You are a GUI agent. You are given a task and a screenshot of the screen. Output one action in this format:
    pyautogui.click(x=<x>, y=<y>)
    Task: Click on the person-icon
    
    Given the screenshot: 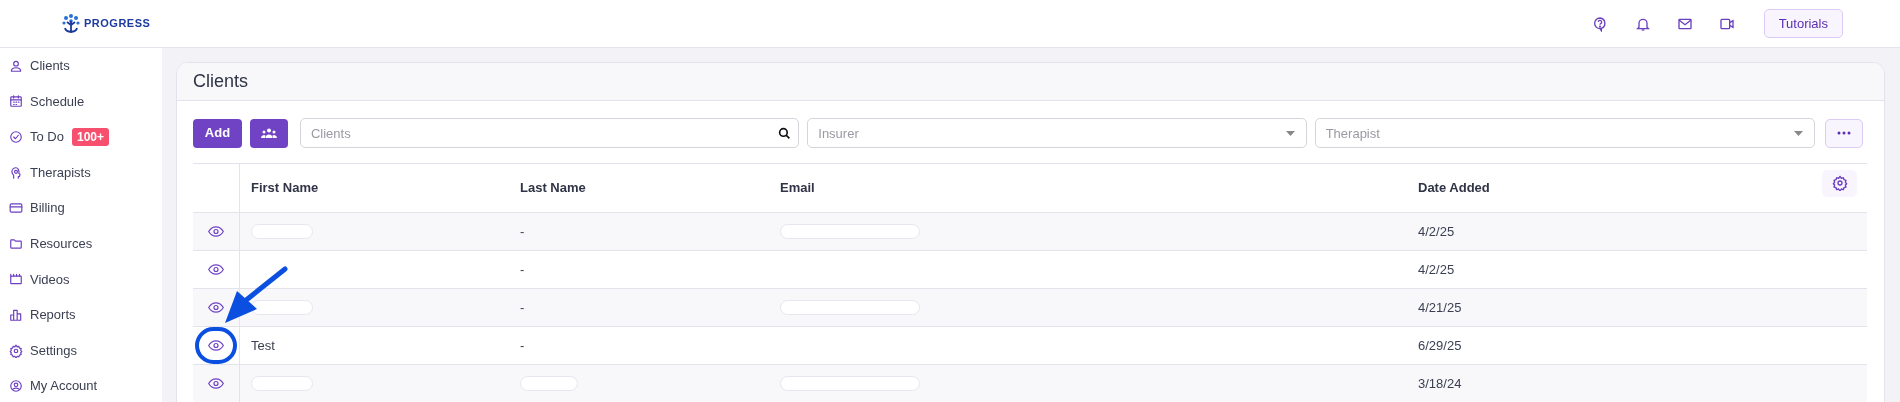 What is the action you would take?
    pyautogui.click(x=16, y=65)
    